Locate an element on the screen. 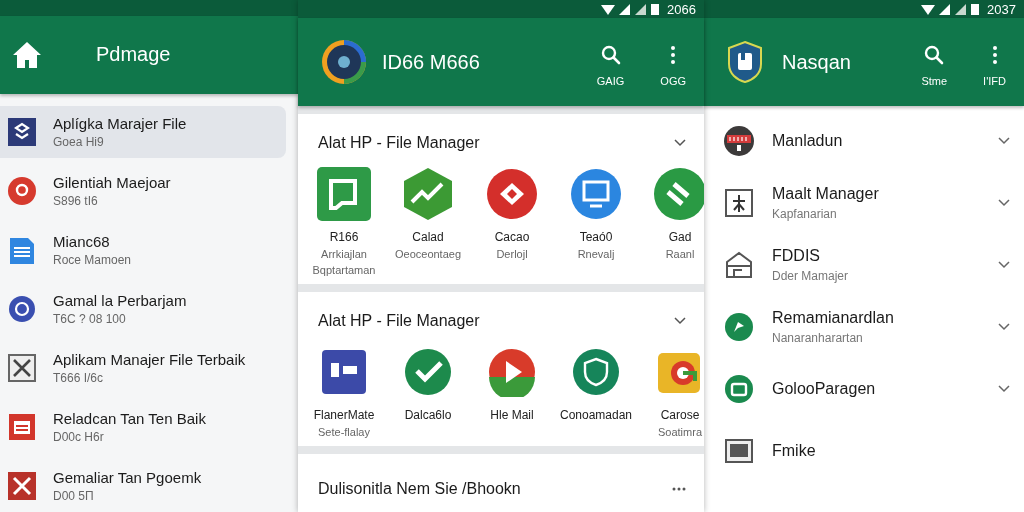  app-name: Dalca6lo is located at coordinates (428, 415).